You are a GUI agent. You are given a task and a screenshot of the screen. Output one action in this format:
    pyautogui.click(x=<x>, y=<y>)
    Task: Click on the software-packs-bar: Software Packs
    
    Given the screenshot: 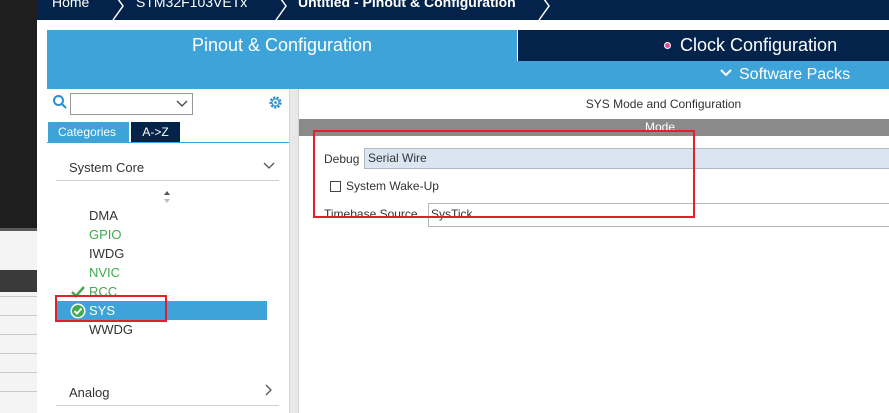 What is the action you would take?
    pyautogui.click(x=468, y=75)
    